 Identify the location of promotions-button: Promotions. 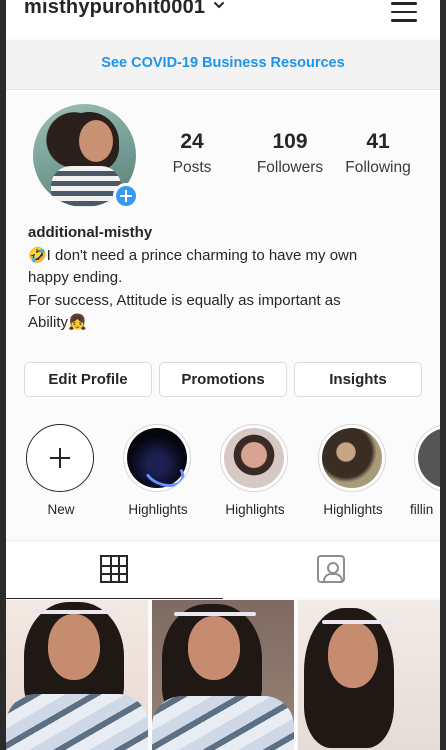
(223, 379).